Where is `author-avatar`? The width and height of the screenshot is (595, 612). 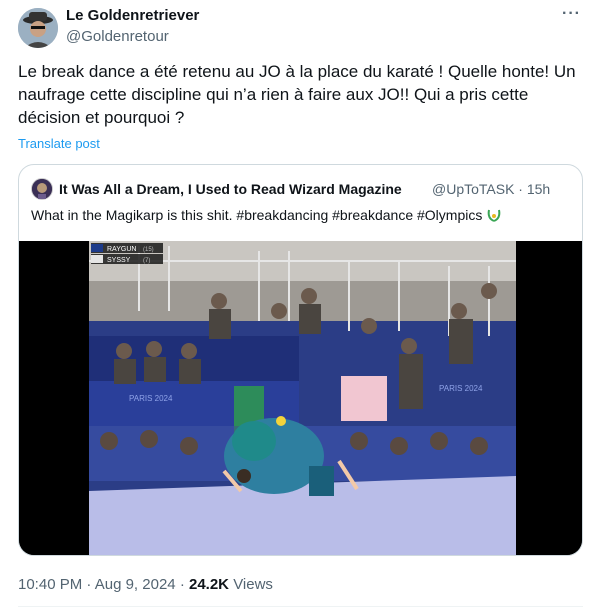 author-avatar is located at coordinates (38, 28).